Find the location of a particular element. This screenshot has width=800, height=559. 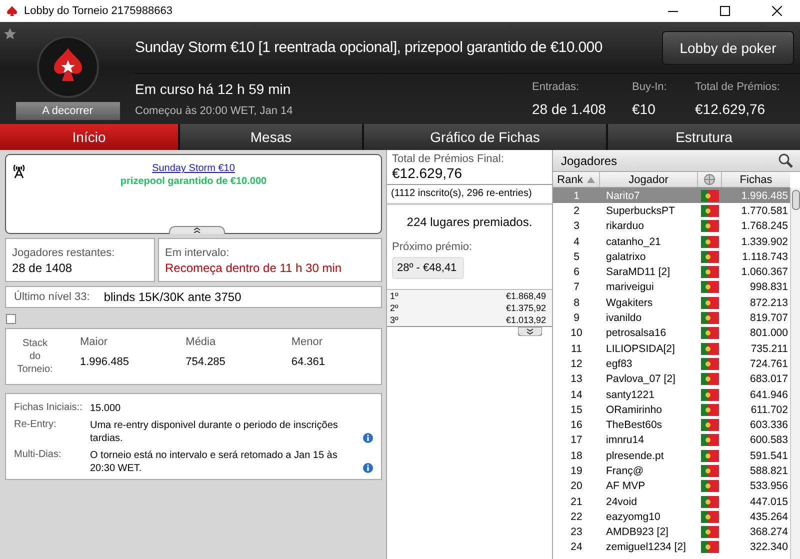

prize-total-label: Total de Prémios Final: is located at coordinates (448, 159).